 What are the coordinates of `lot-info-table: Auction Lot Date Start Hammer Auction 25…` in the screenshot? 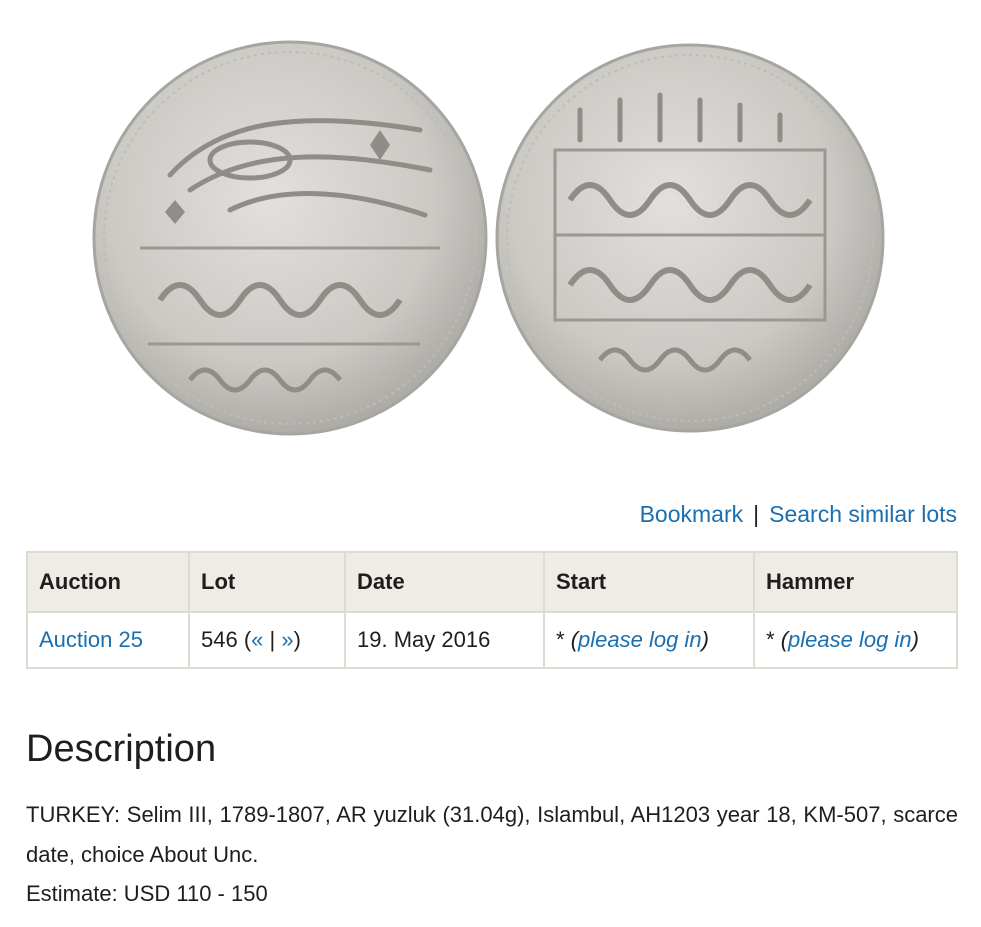 It's located at (492, 610).